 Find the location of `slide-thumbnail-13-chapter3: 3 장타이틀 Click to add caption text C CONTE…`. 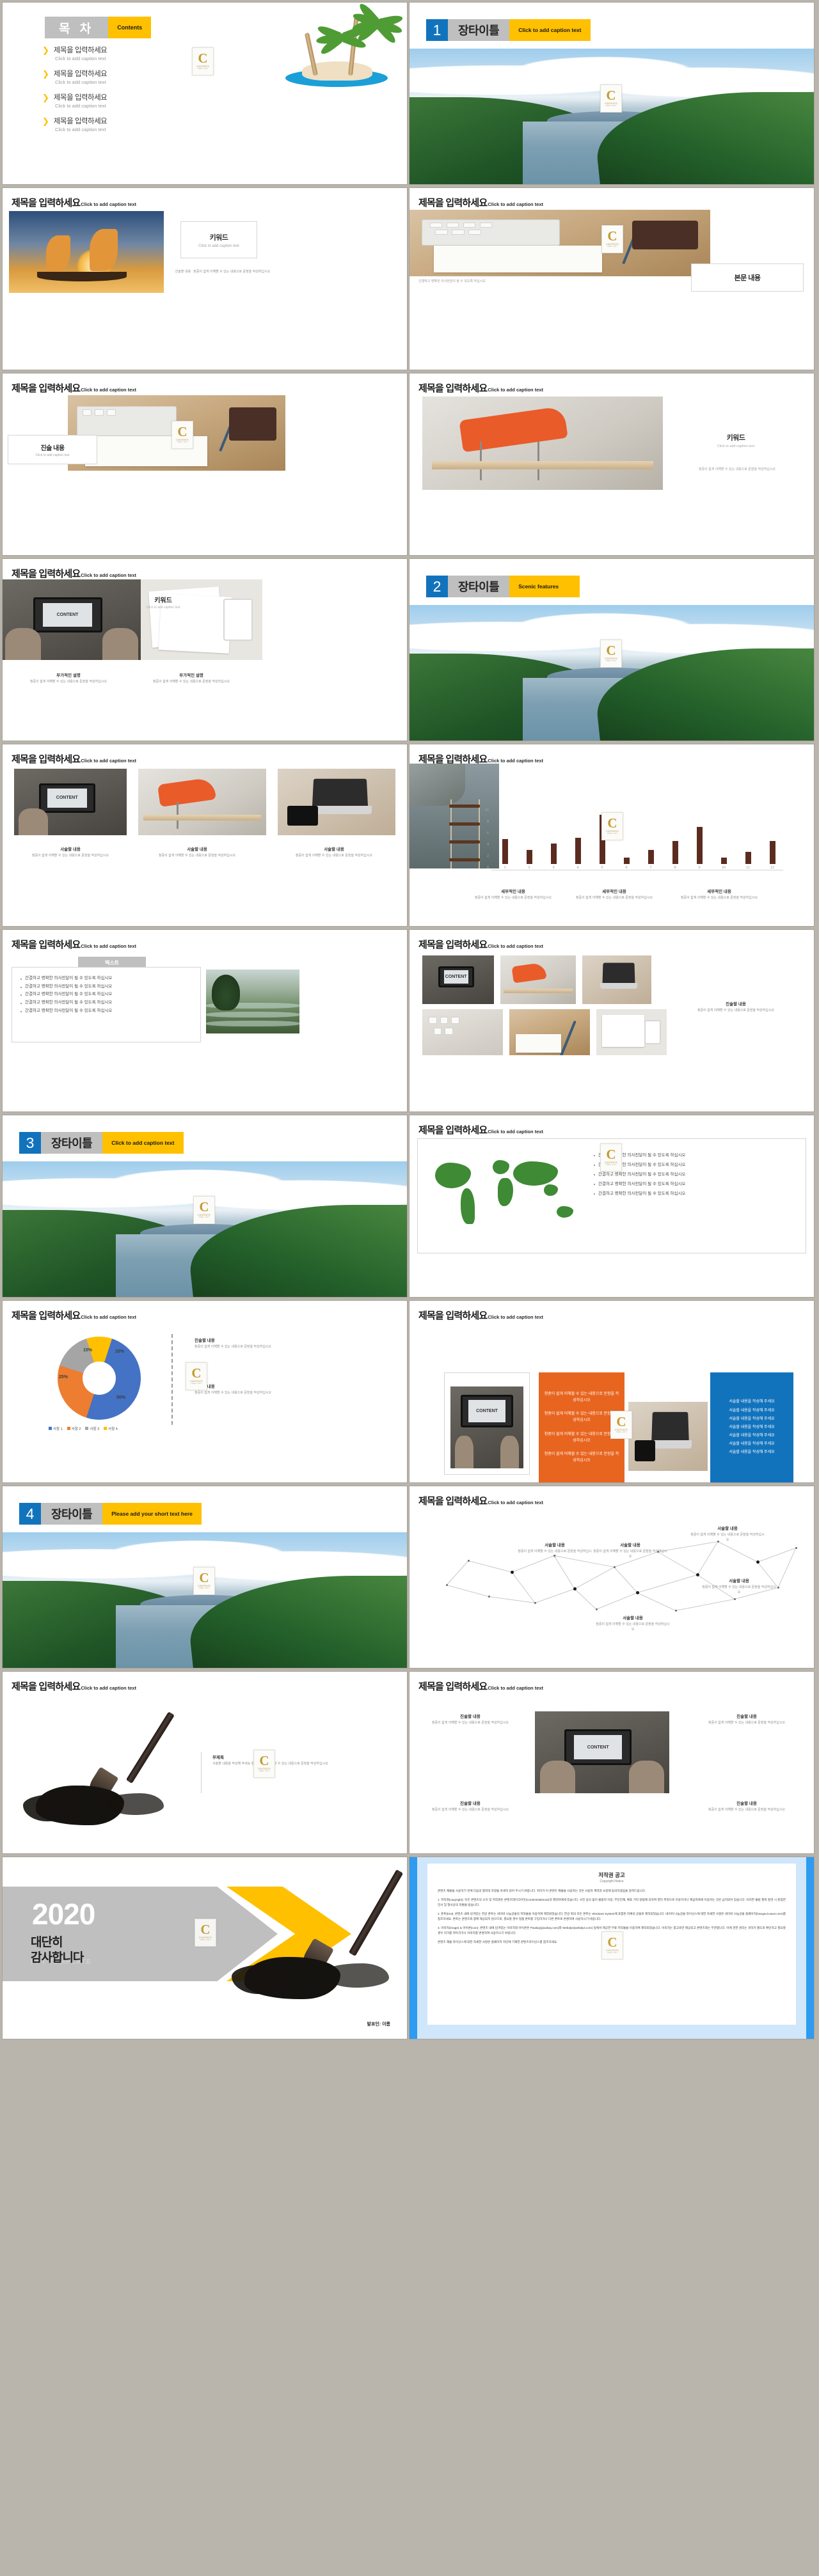

slide-thumbnail-13-chapter3: 3 장타이틀 Click to add caption text C CONTE… is located at coordinates (205, 1206).